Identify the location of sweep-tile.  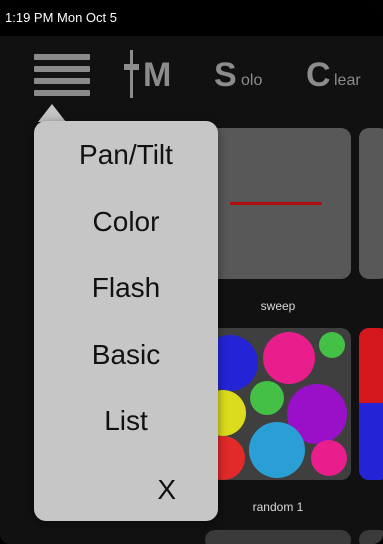
(278, 203).